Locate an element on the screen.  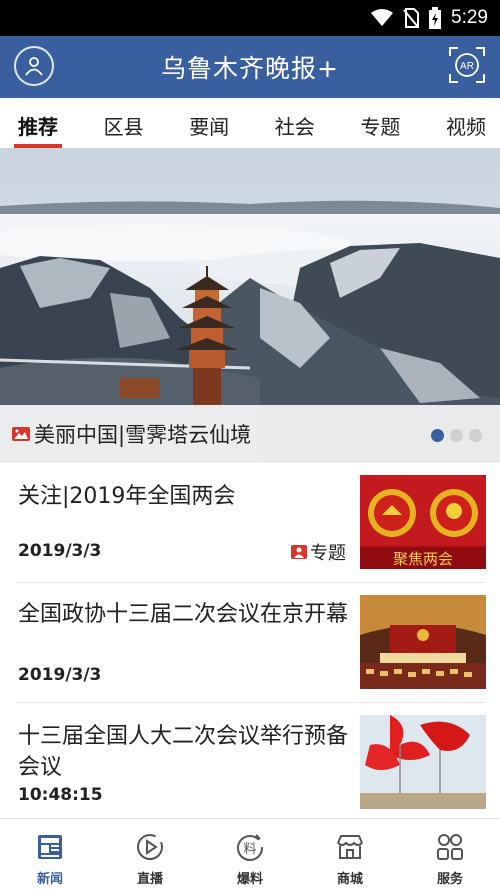
play-icon is located at coordinates (150, 847).